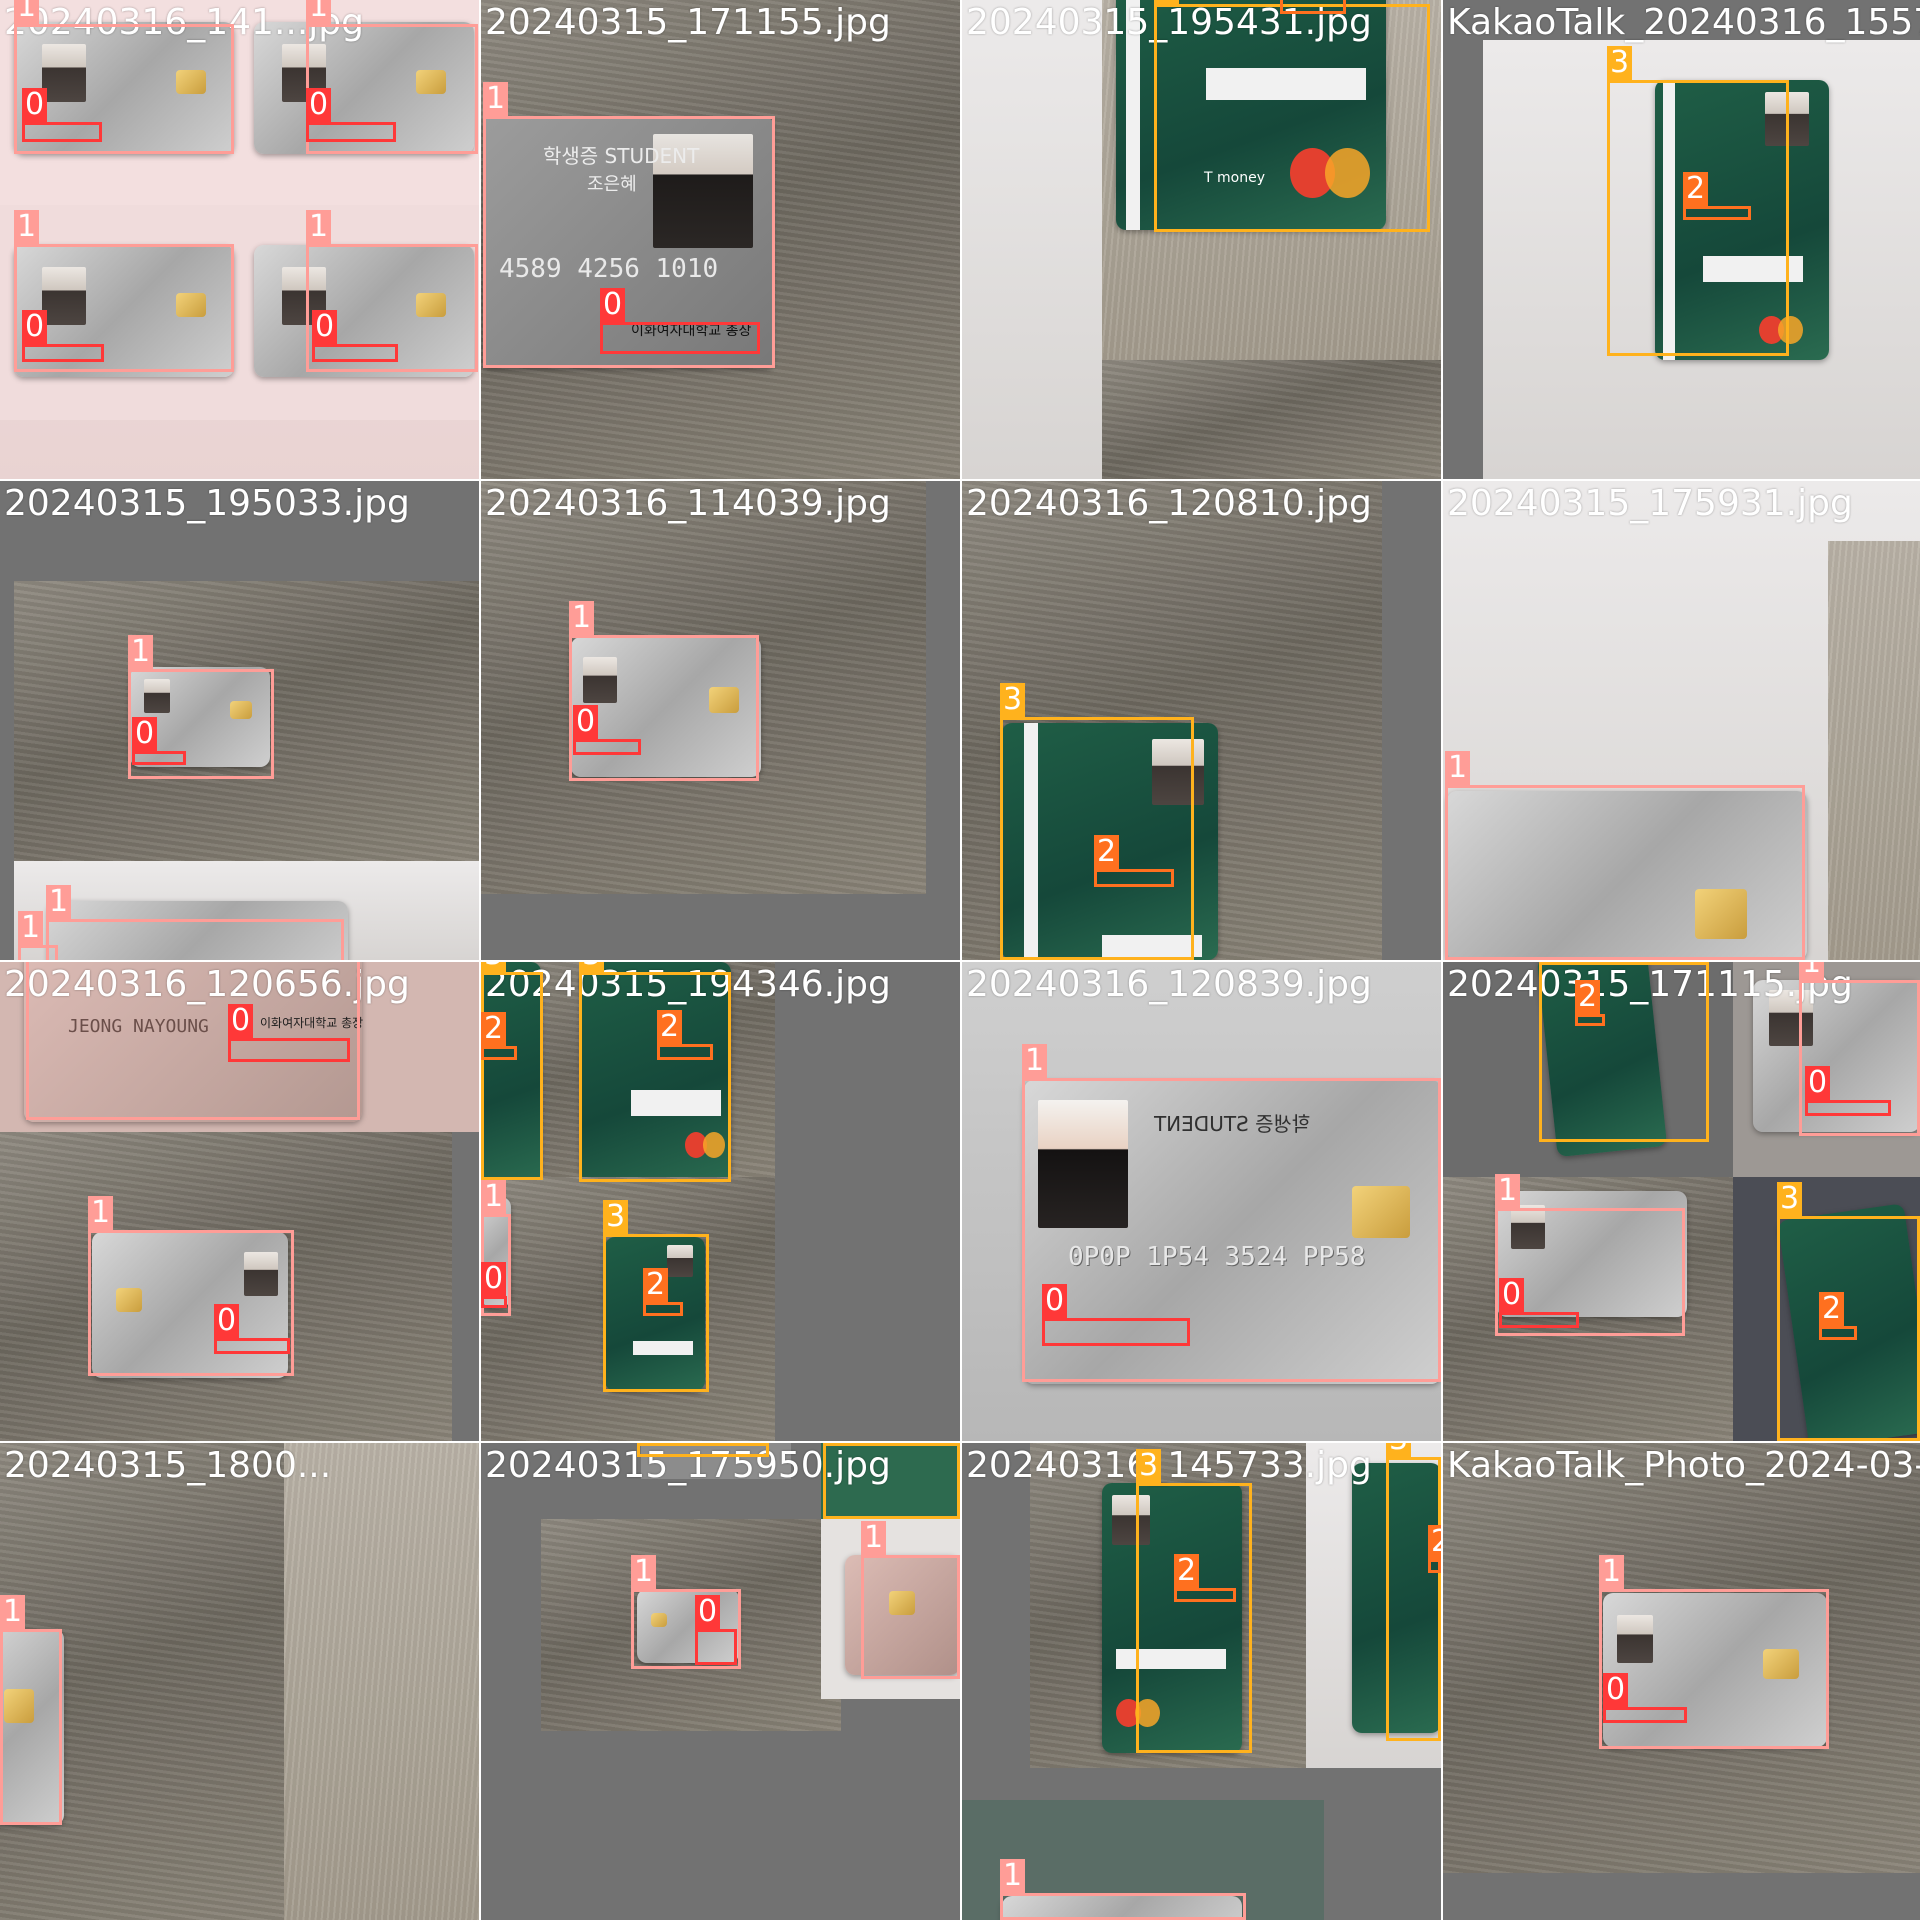 This screenshot has width=1920, height=1920. What do you see at coordinates (720, 720) in the screenshot?
I see `tile: 20240316_114039.jpg 1 0` at bounding box center [720, 720].